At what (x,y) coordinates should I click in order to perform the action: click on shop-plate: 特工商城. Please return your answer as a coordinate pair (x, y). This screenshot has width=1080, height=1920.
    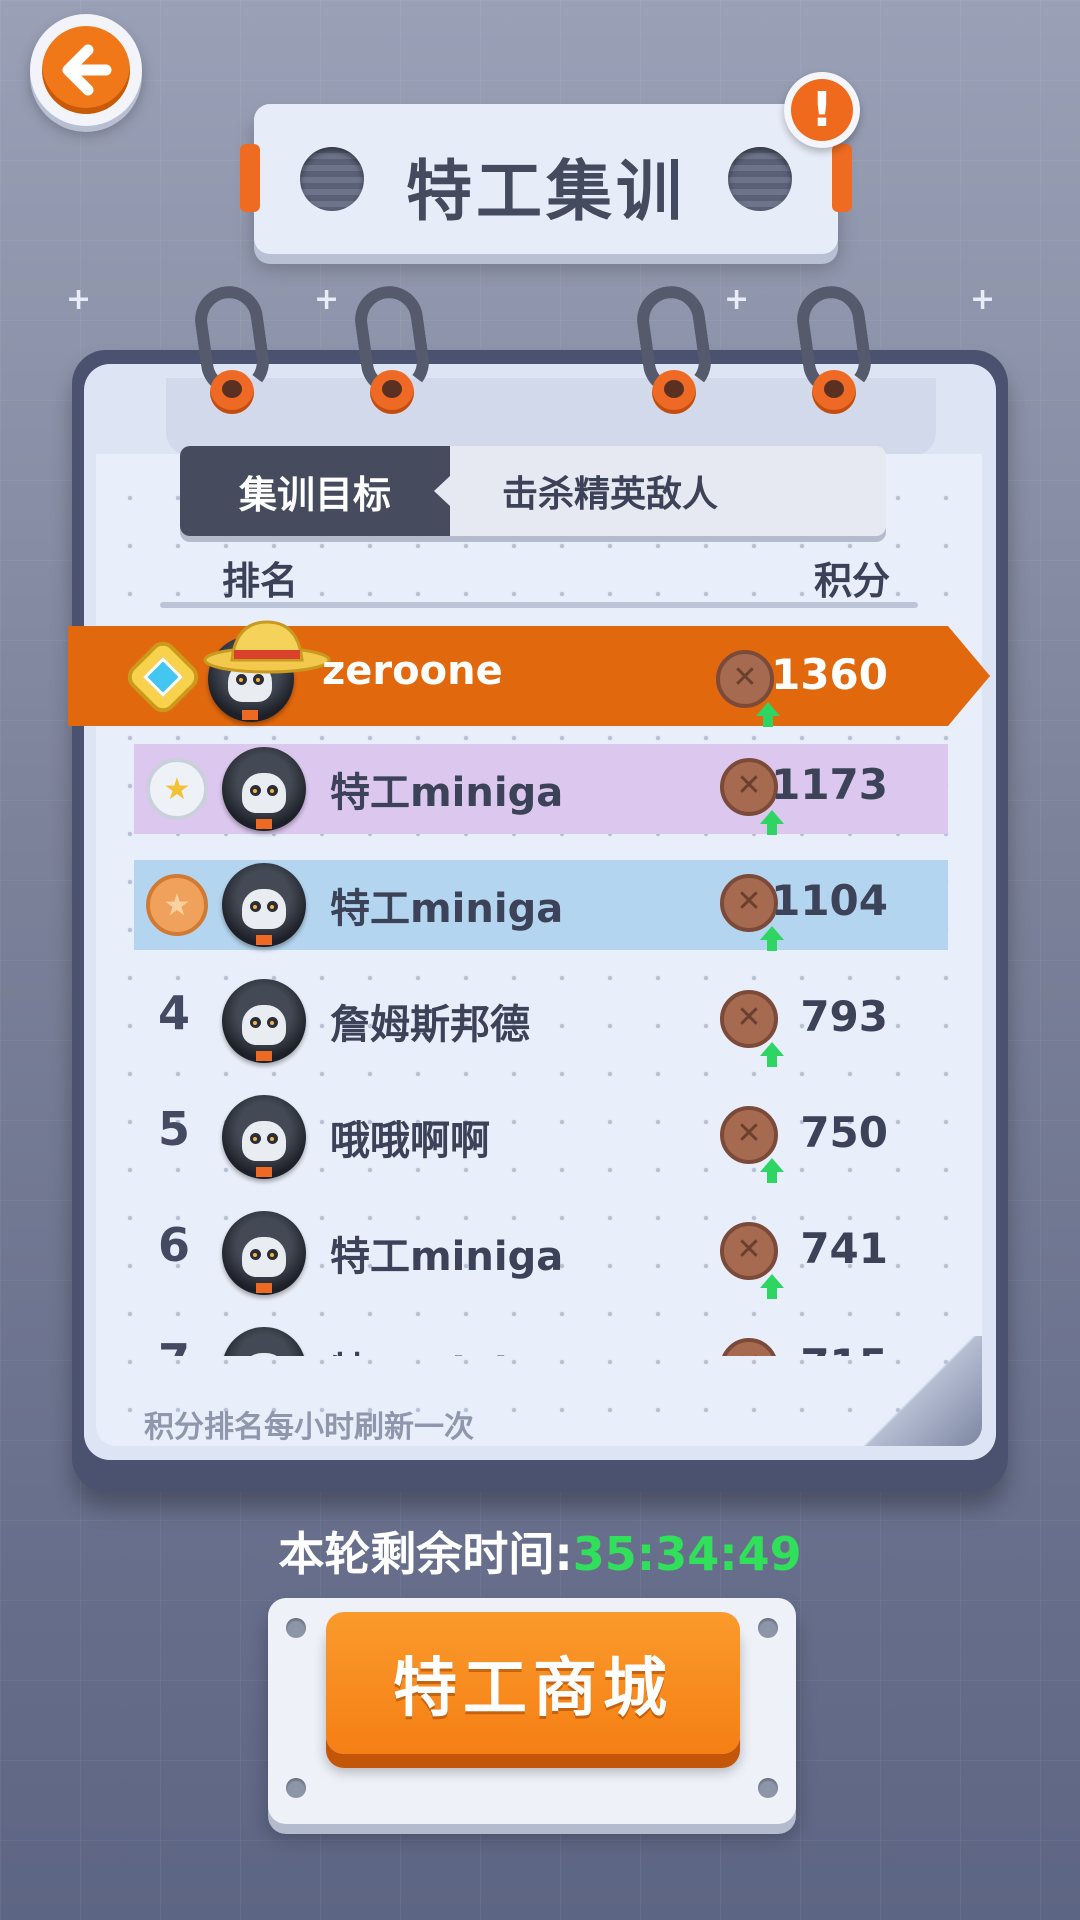
    Looking at the image, I should click on (532, 1711).